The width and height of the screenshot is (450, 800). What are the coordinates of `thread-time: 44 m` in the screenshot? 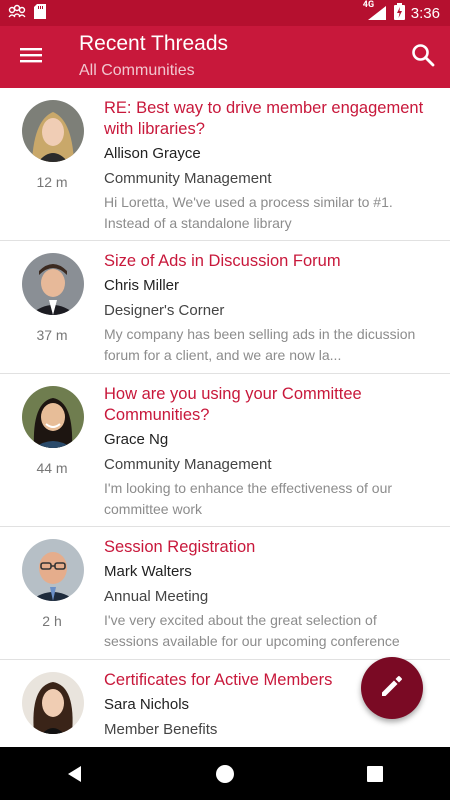 It's located at (52, 468).